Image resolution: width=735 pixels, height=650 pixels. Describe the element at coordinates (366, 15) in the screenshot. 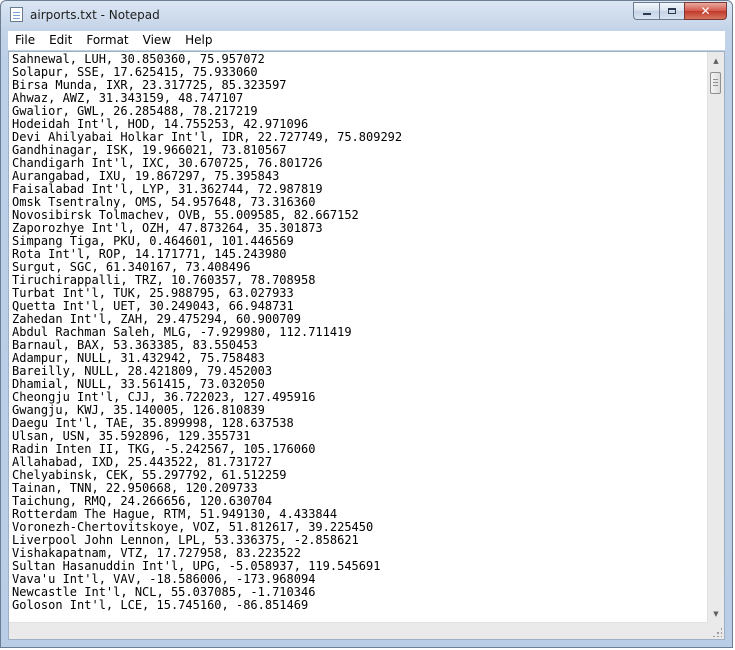

I see `title-bar: airports.txt - Notepad ✕` at that location.